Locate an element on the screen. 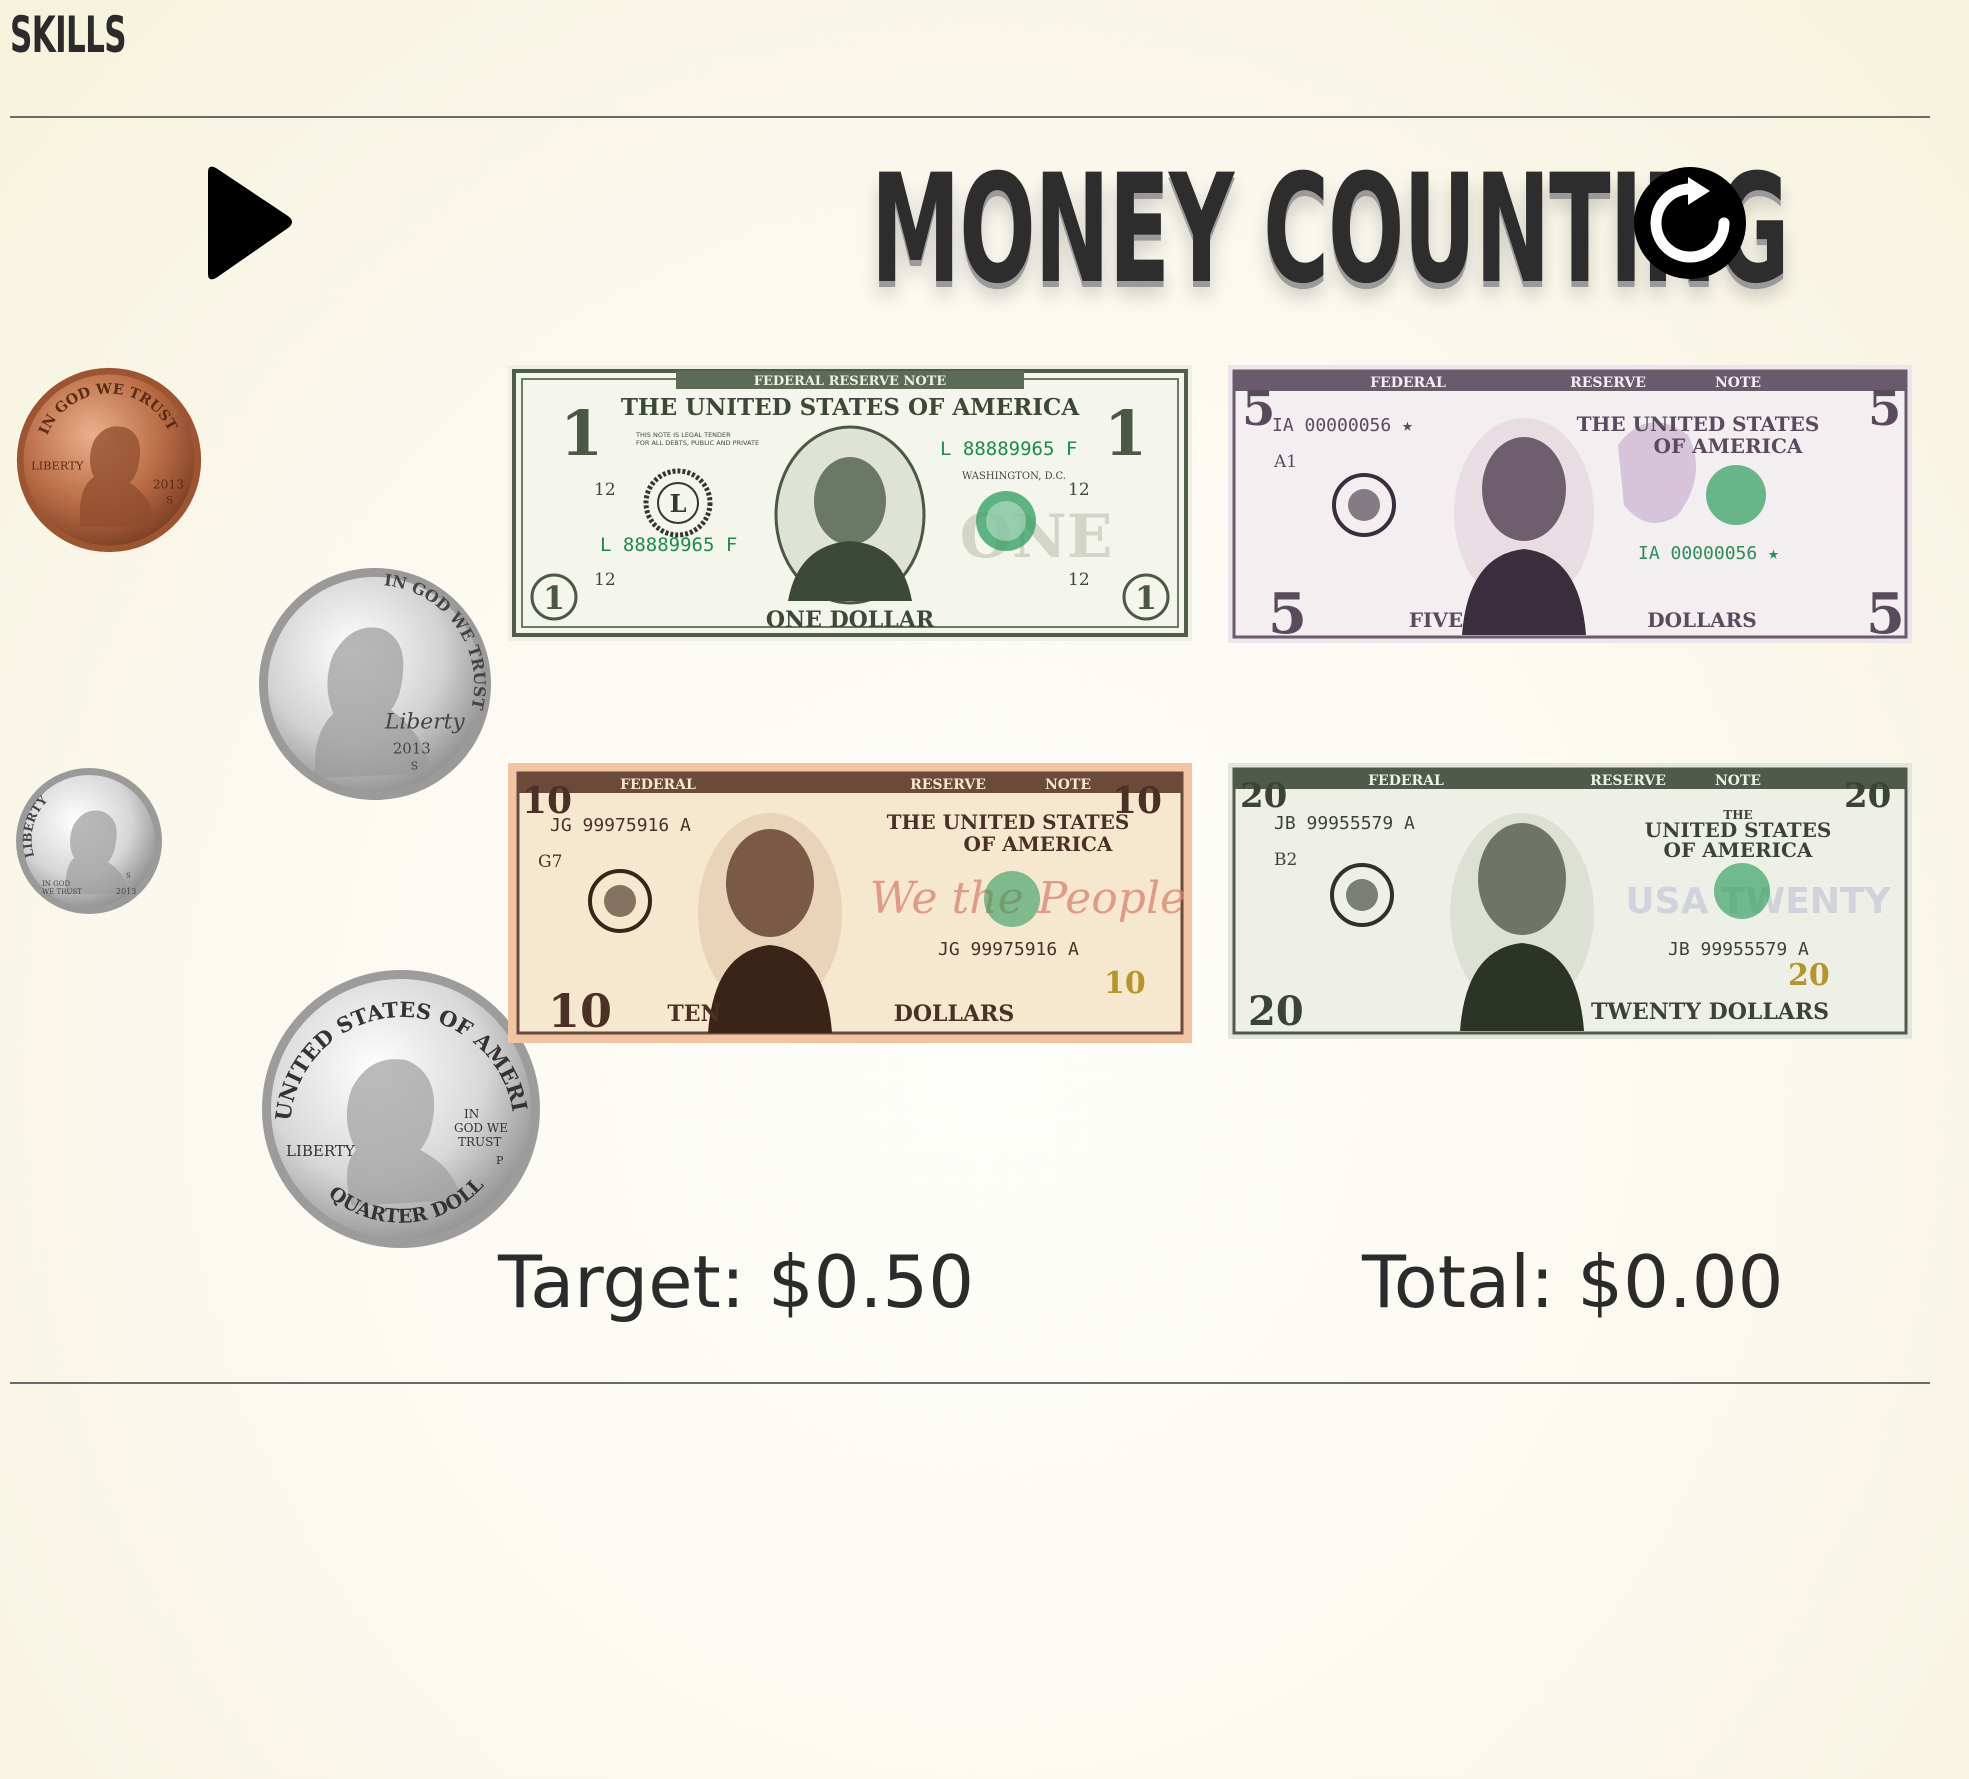  one-seal-letter: L is located at coordinates (678, 503).